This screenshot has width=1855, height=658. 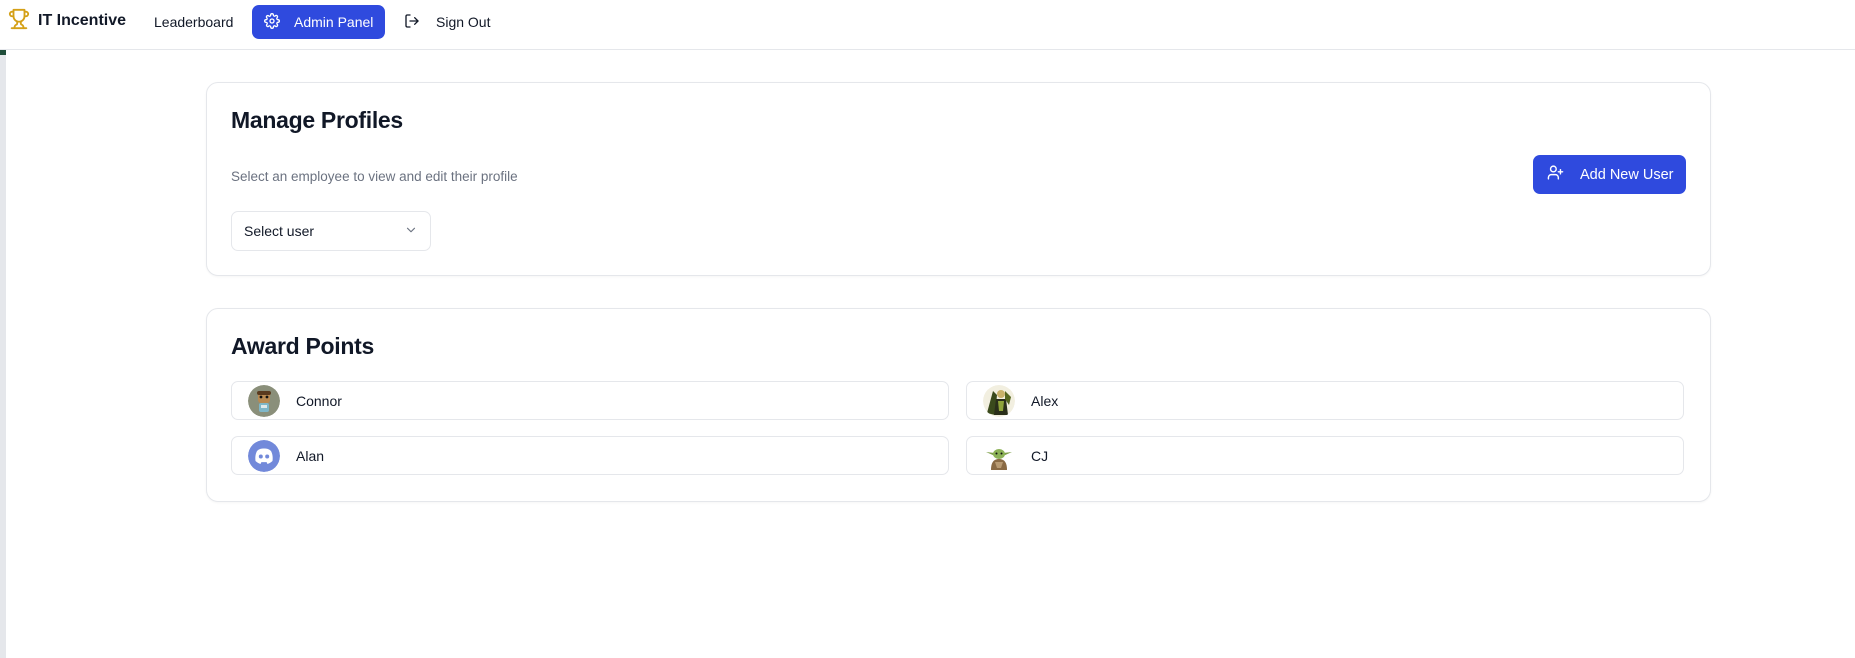 I want to click on user-select: Select user, so click(x=331, y=231).